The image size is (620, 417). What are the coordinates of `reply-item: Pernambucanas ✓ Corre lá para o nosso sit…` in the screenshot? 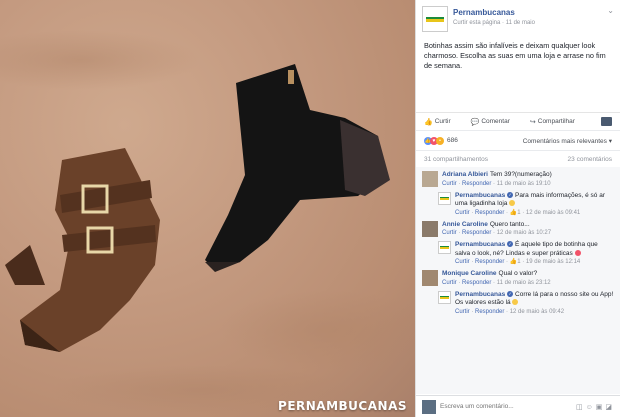 It's located at (518, 303).